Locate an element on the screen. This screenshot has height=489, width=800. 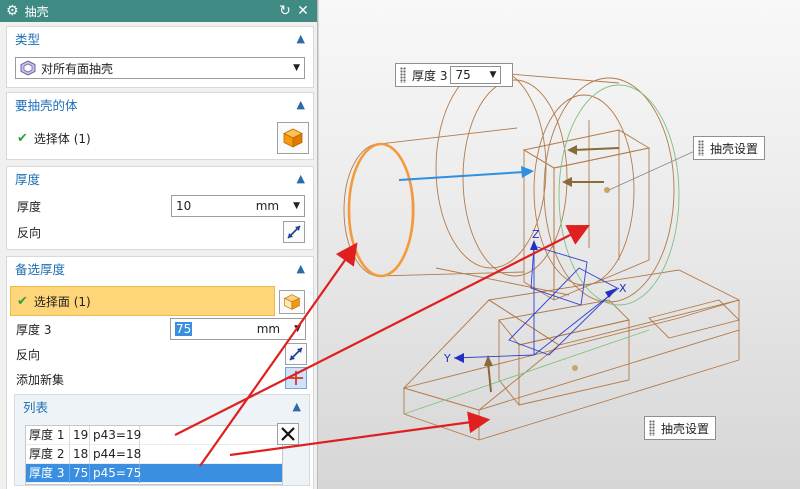
gear-icon: ⚙ is located at coordinates (12, 11).